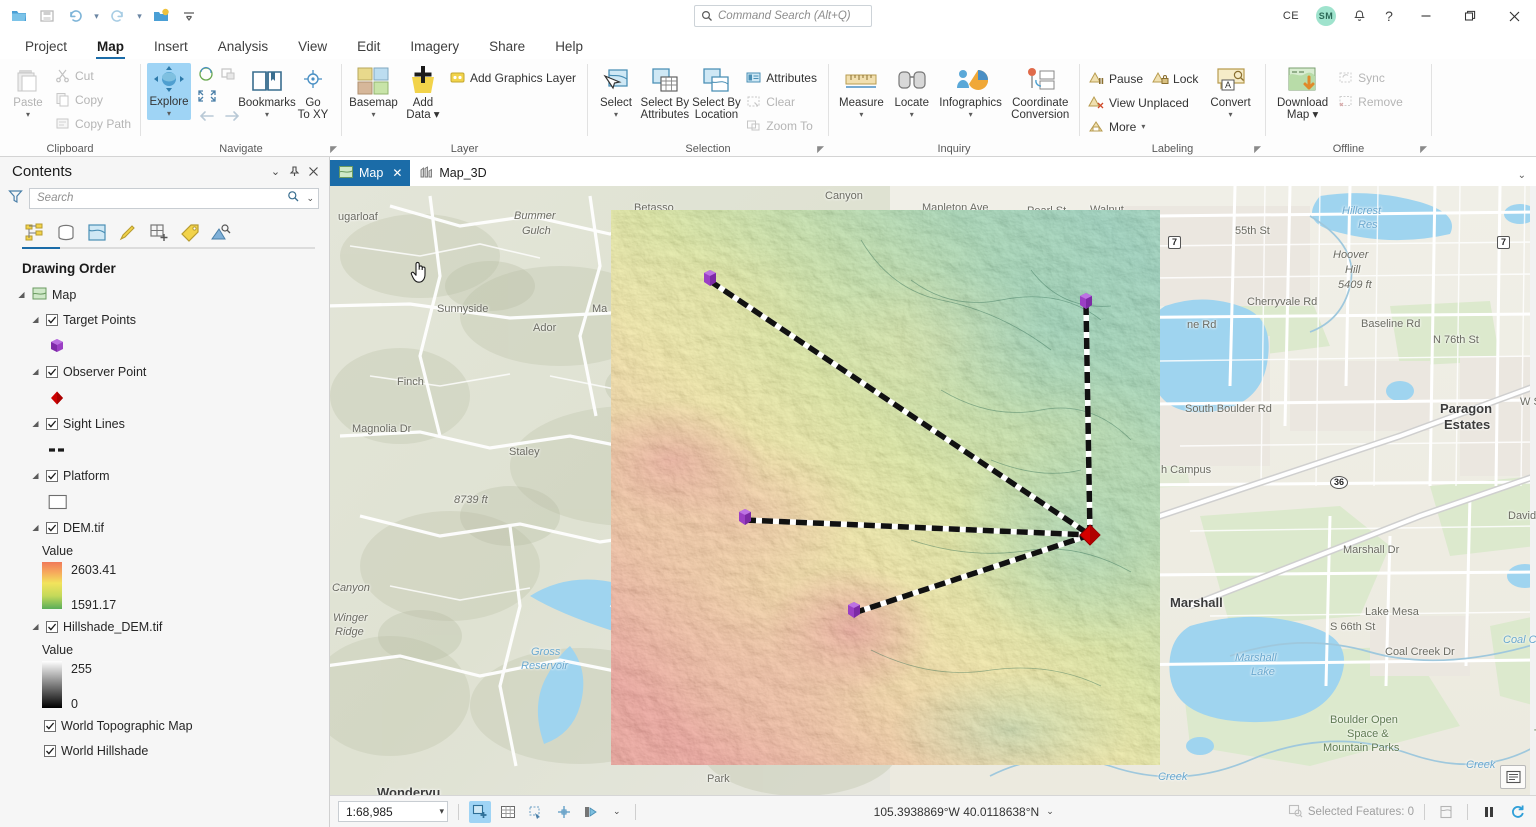 This screenshot has width=1536, height=827. What do you see at coordinates (1326, 16) in the screenshot?
I see `user-avatar-sm: SM` at bounding box center [1326, 16].